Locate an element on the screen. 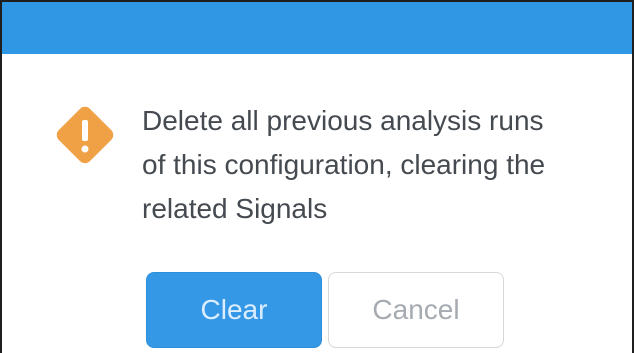 This screenshot has width=640, height=353. clear-button: Clear is located at coordinates (234, 310).